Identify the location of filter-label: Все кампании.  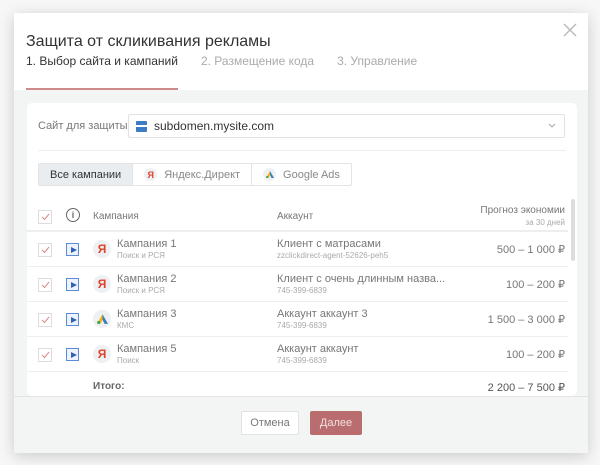
(86, 174).